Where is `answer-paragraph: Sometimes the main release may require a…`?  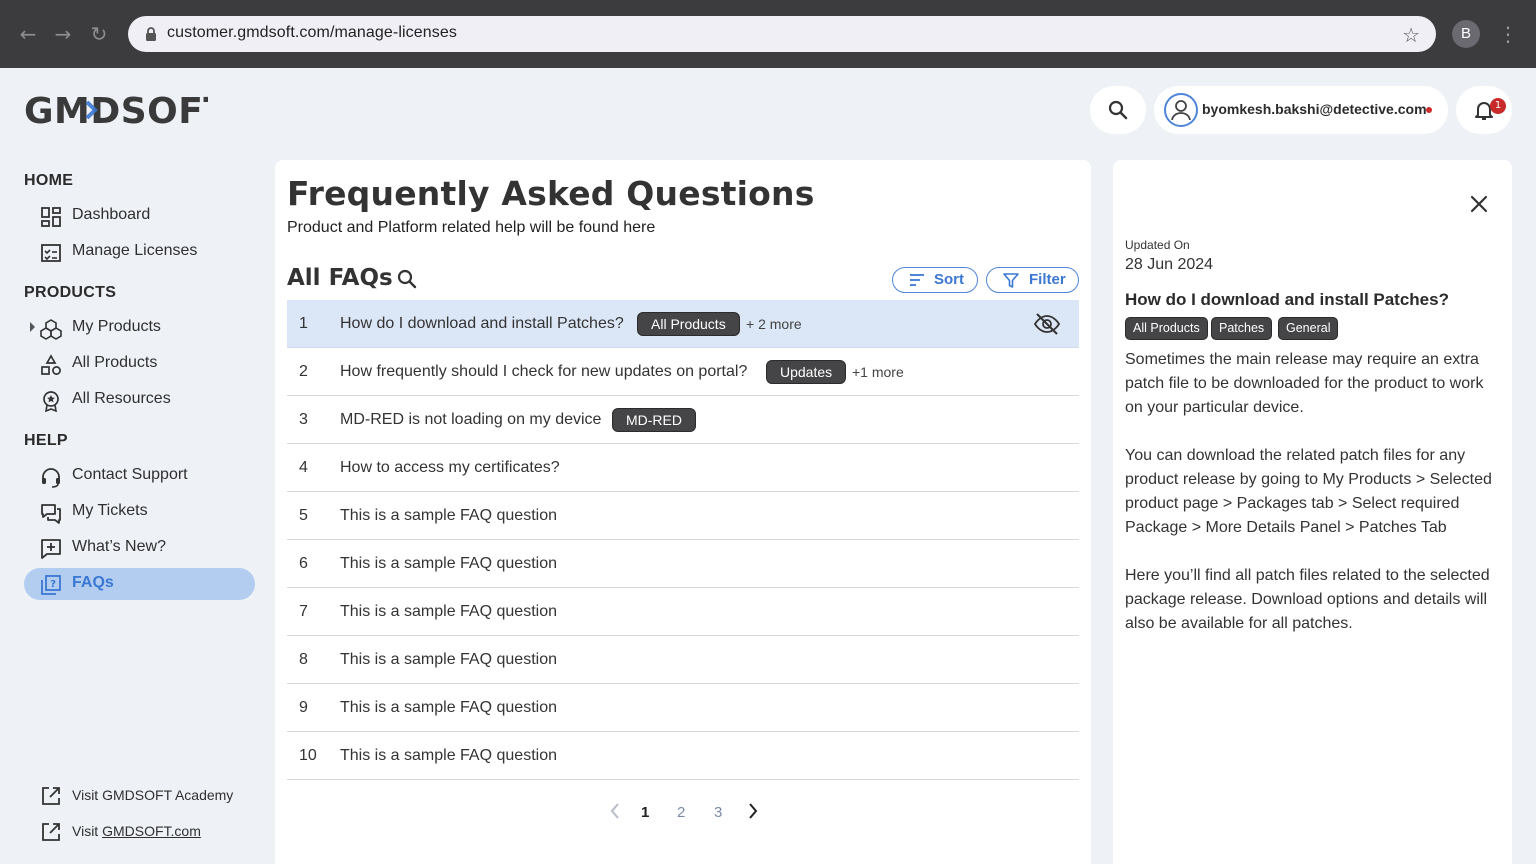 answer-paragraph: Sometimes the main release may require a… is located at coordinates (1304, 383).